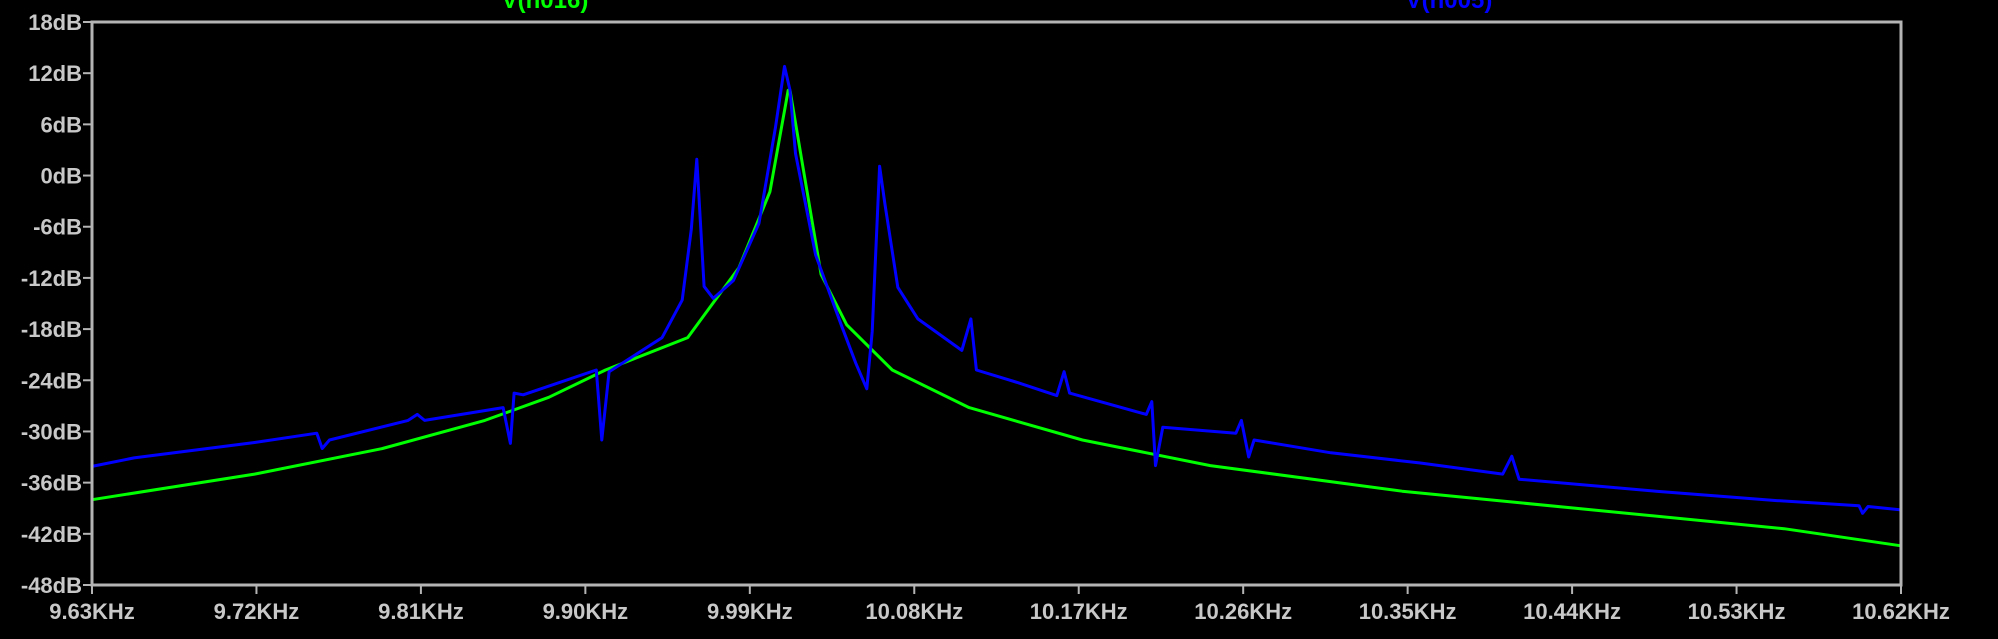  Describe the element at coordinates (51, 380) in the screenshot. I see `y-tick-label: -24dB` at that location.